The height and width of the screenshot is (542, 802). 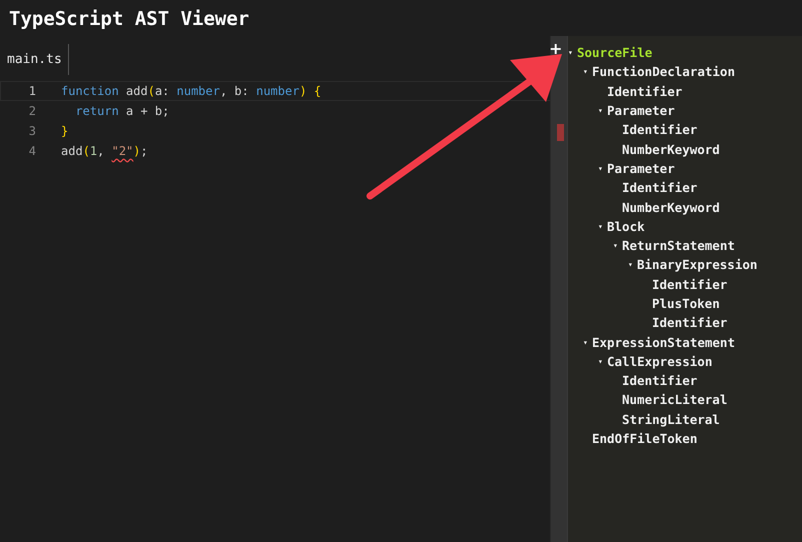 I want to click on tree-node: ▾ ReturnStatement, so click(x=707, y=246).